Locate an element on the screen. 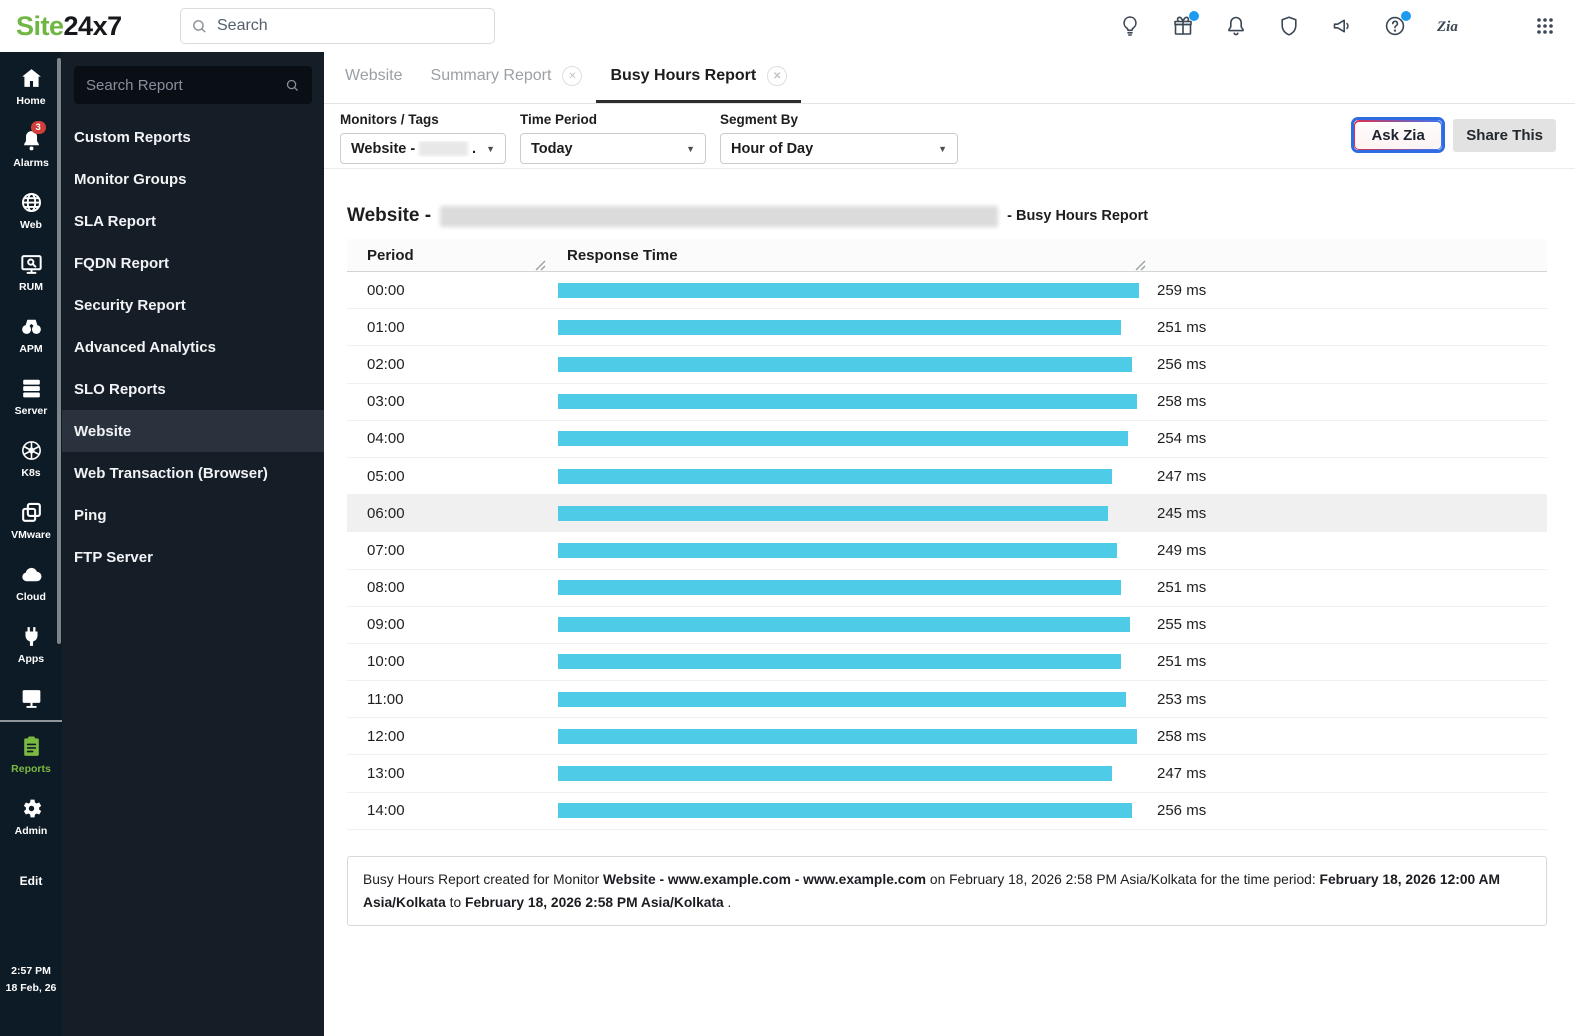  table-row: 11:00 253 ms is located at coordinates (947, 700).